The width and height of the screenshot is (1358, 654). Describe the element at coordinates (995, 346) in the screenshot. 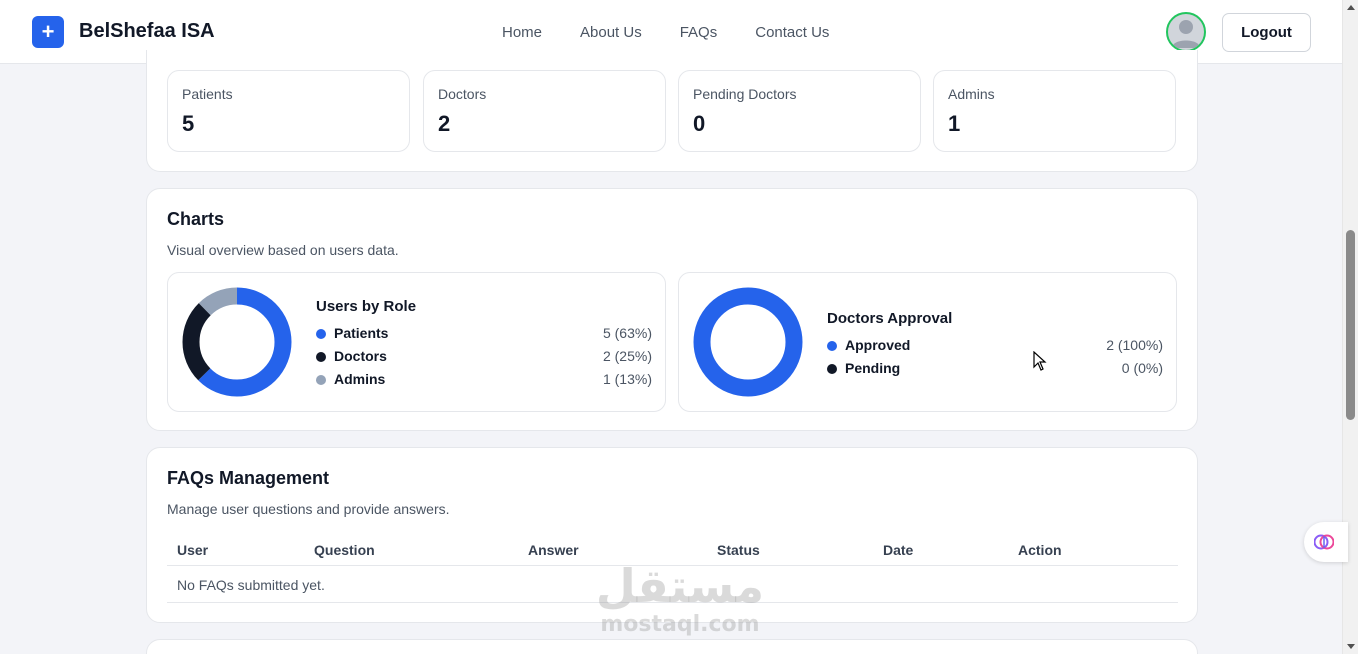

I see `legend-item: Approved 2 (100%)` at that location.